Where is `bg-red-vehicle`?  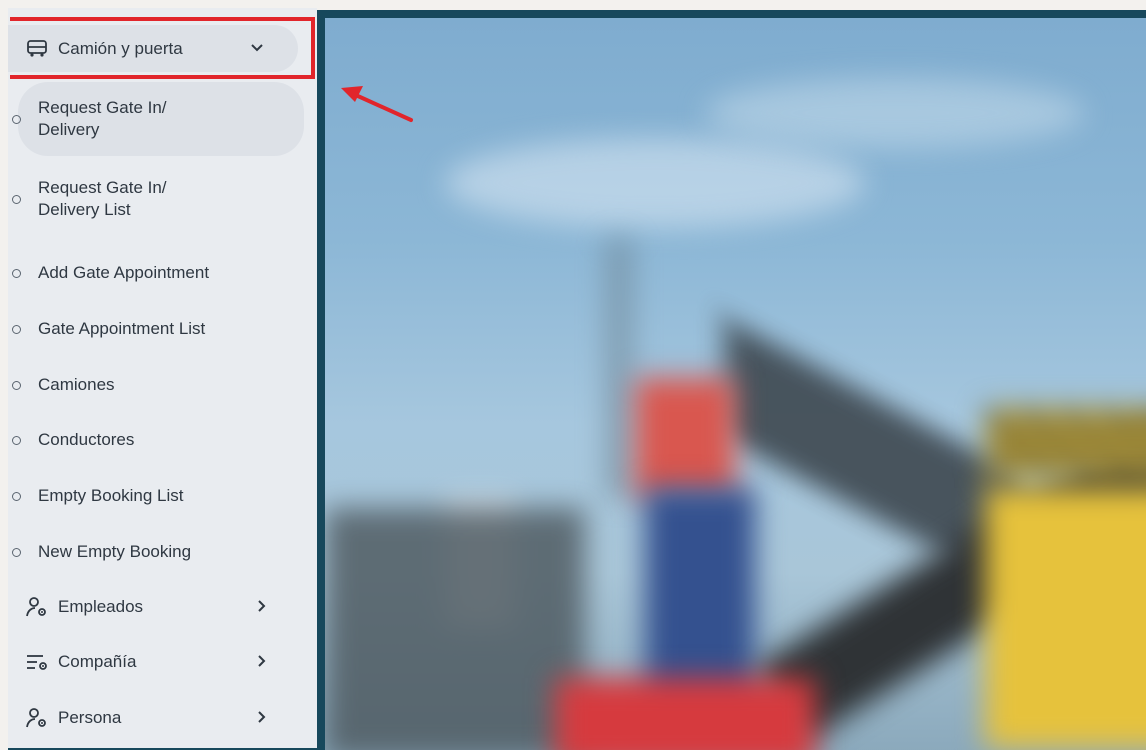 bg-red-vehicle is located at coordinates (685, 714).